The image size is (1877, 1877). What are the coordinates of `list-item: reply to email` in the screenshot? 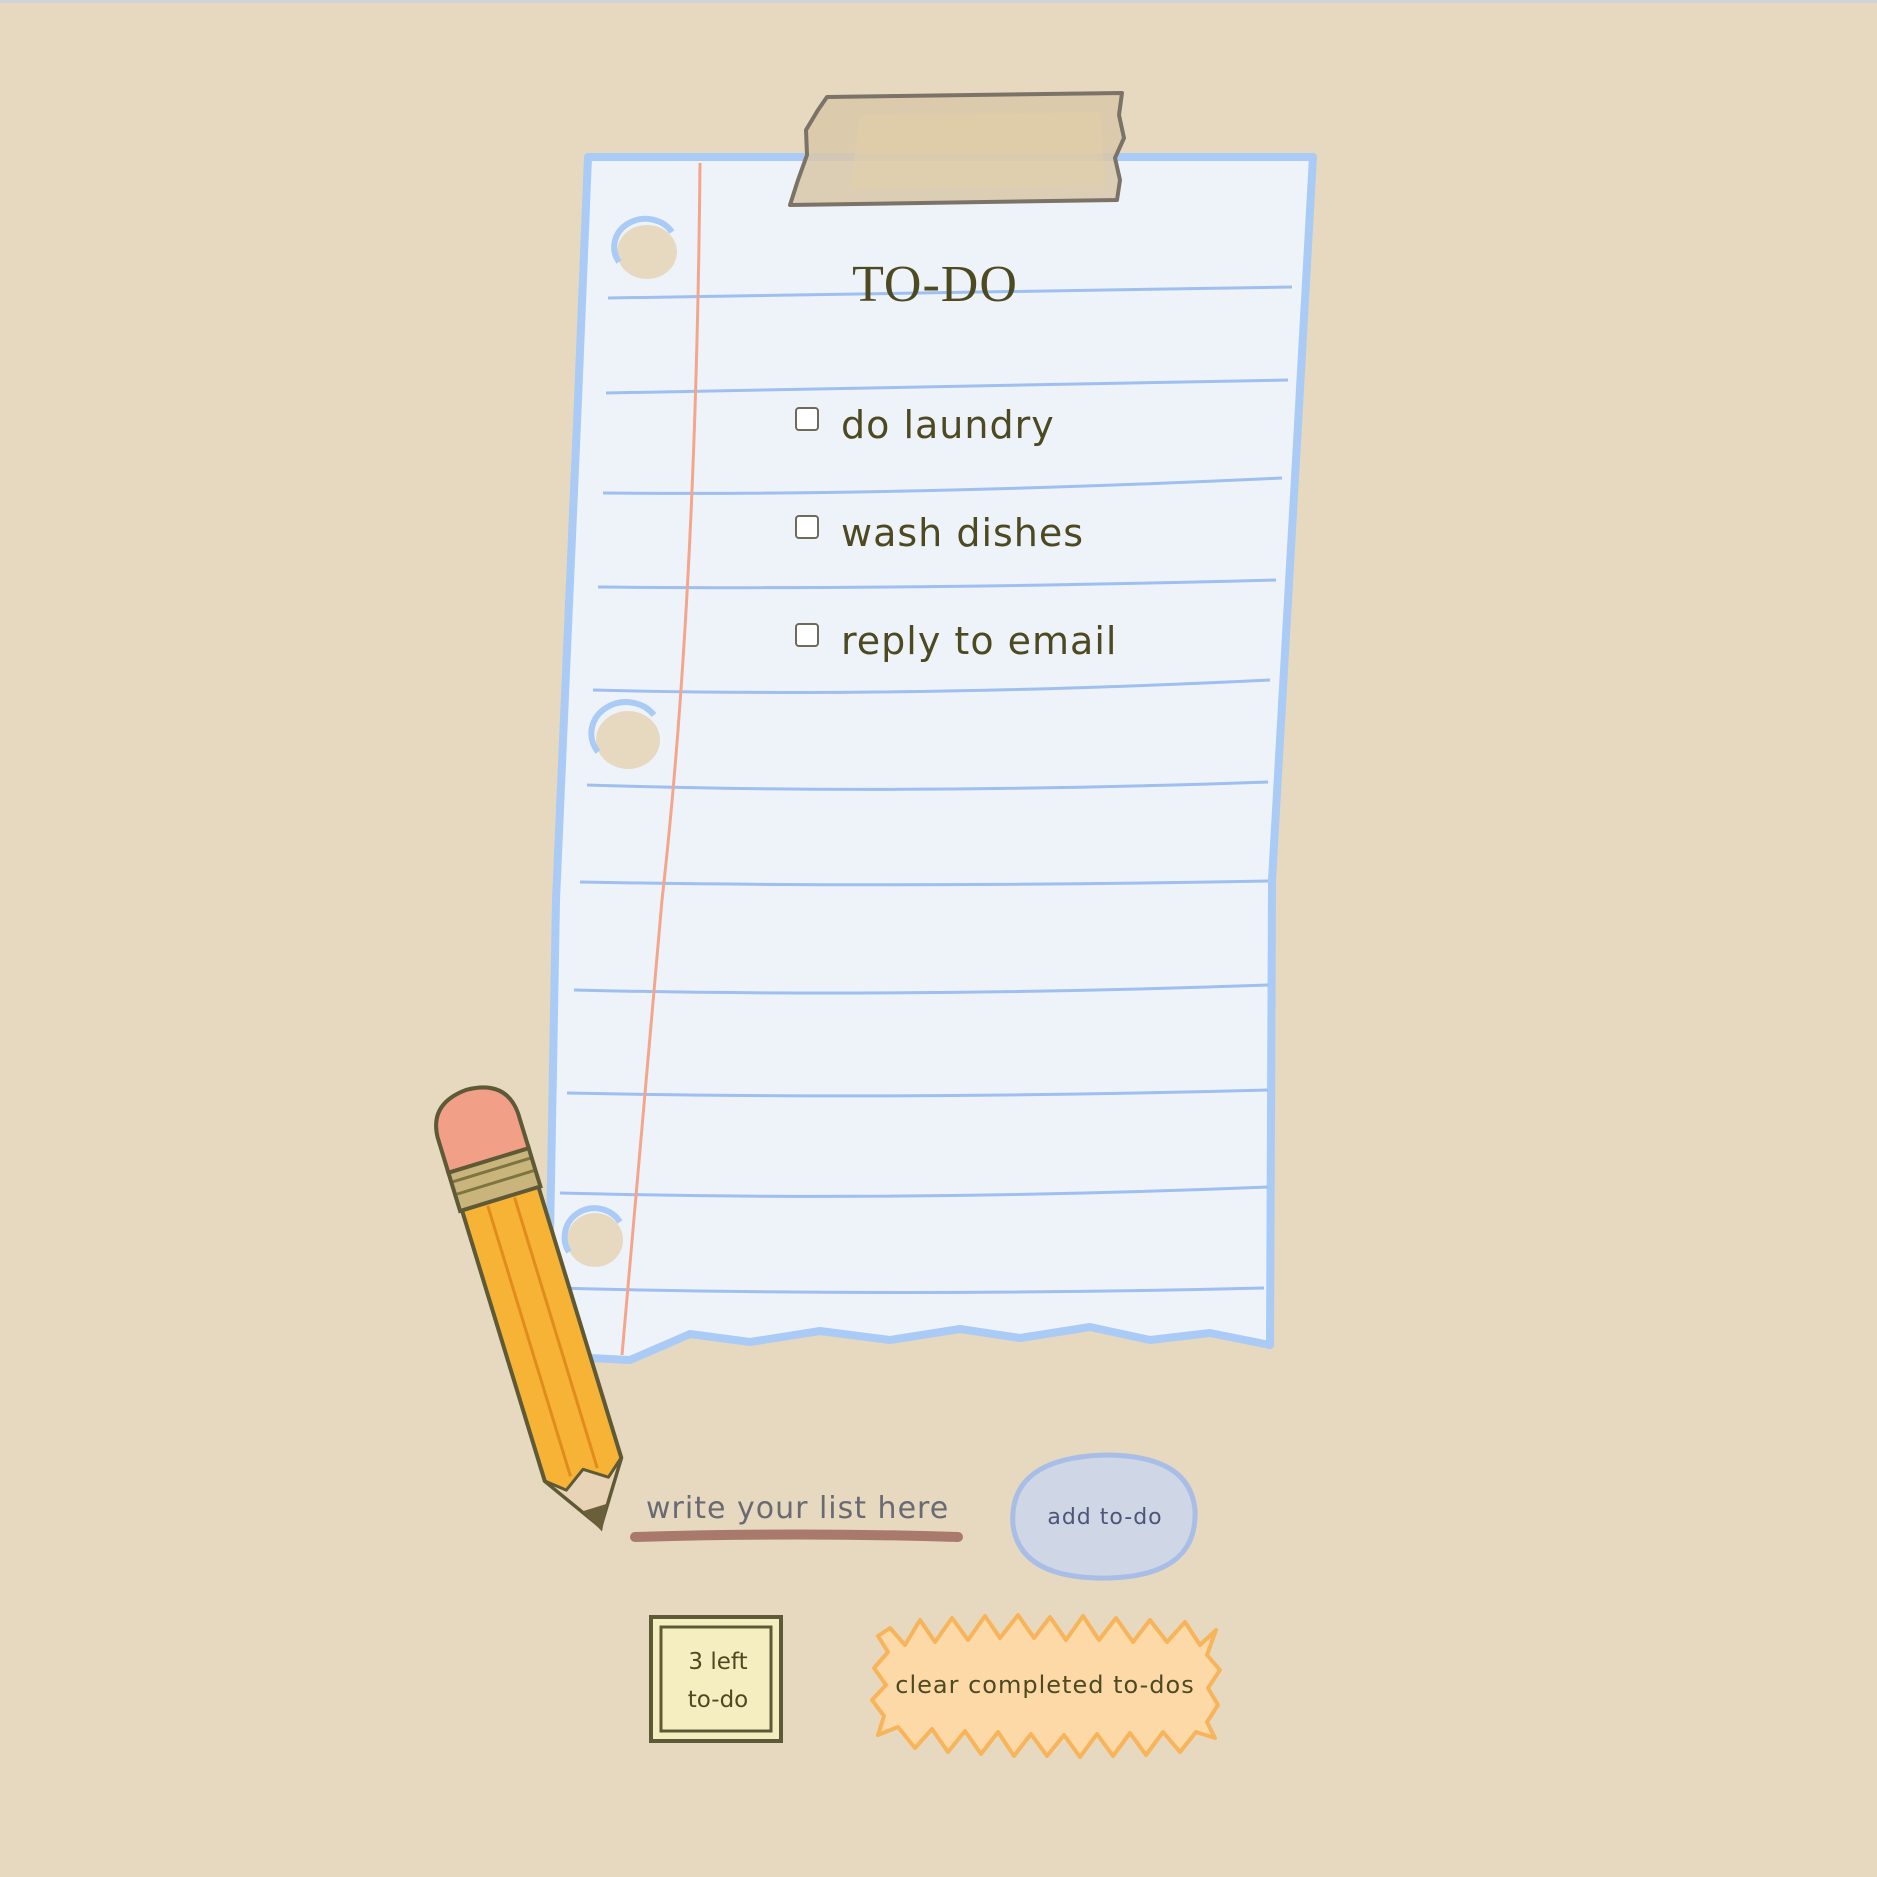 It's located at (1045, 635).